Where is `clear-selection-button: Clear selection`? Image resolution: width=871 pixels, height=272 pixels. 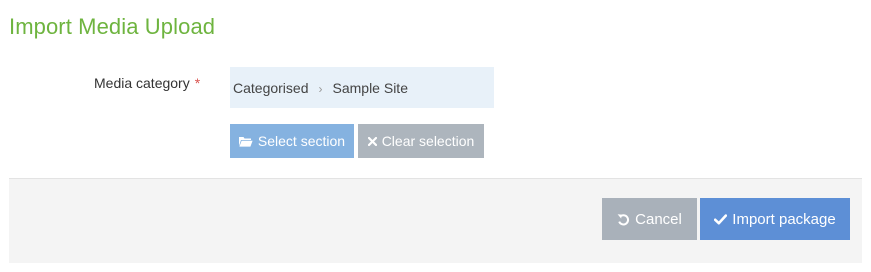
clear-selection-button: Clear selection is located at coordinates (421, 141).